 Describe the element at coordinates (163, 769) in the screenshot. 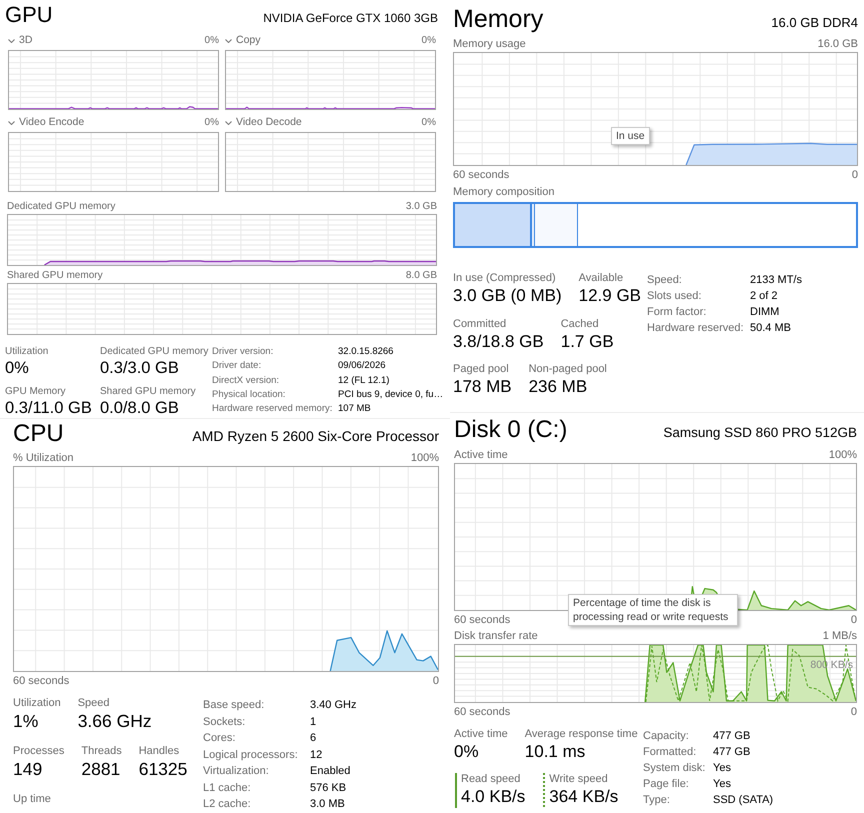

I see `stat-value: 61325` at that location.